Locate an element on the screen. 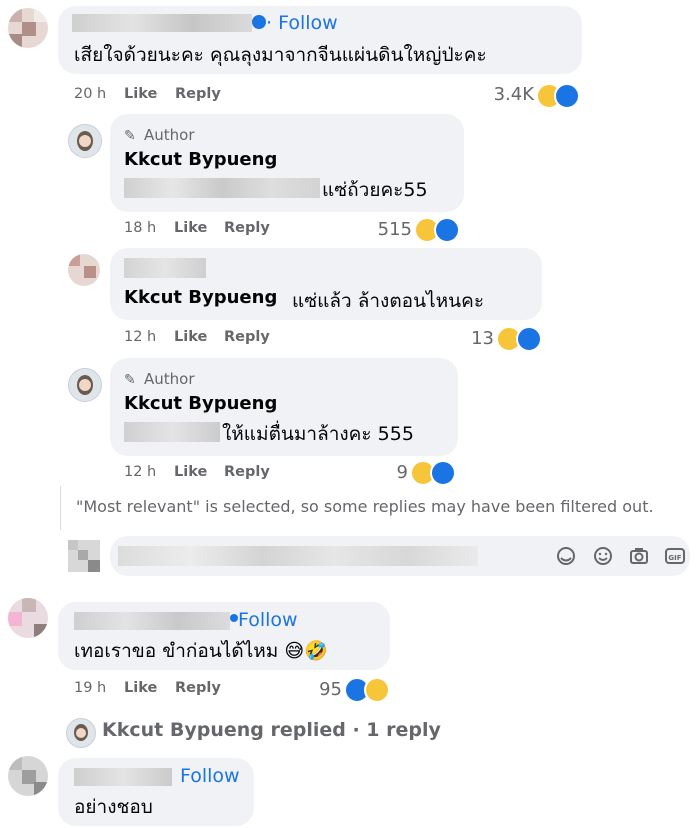 Image resolution: width=700 pixels, height=828 pixels. emoji-icon is located at coordinates (603, 556).